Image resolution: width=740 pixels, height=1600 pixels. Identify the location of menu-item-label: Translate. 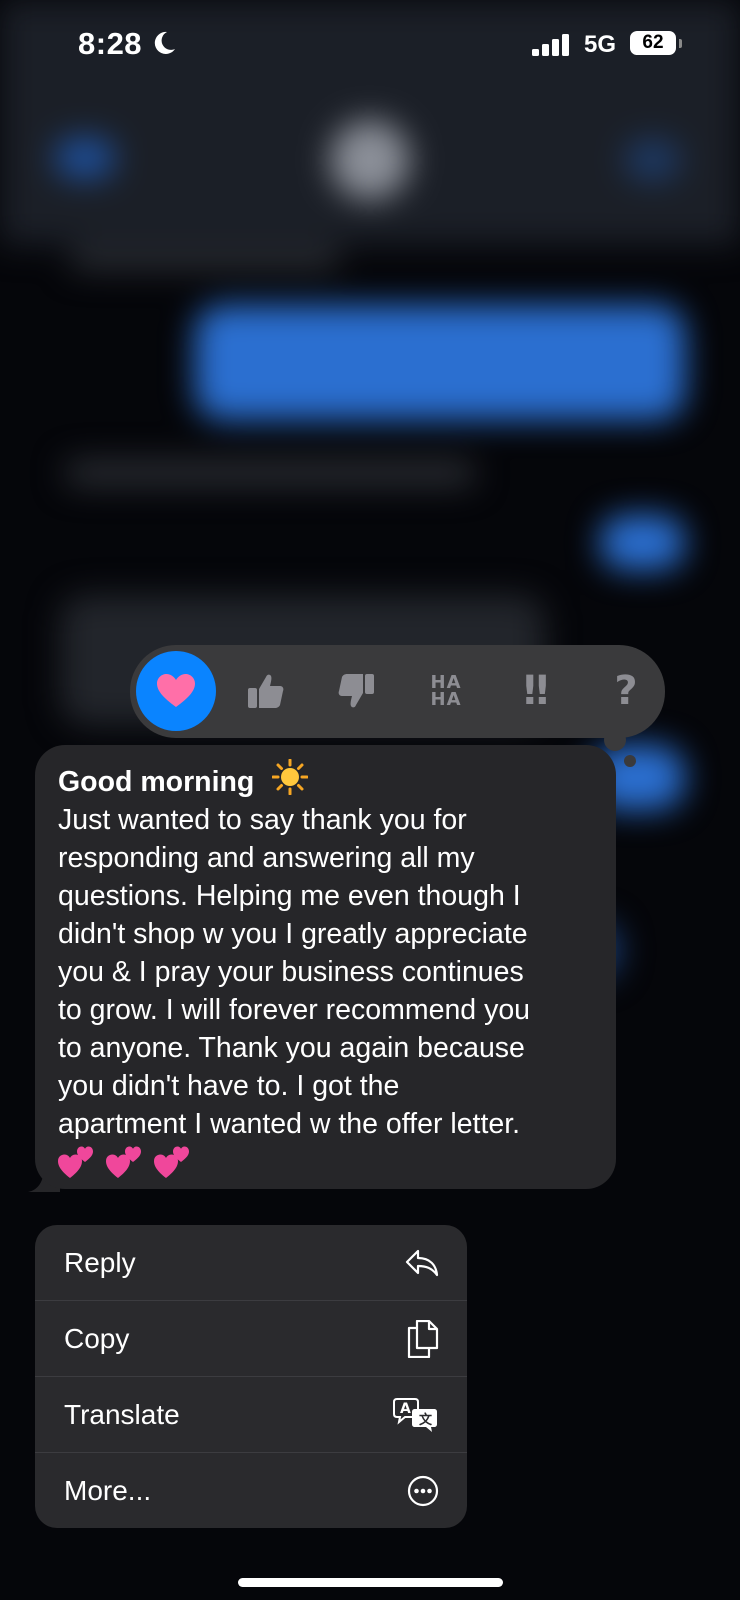
(122, 1414).